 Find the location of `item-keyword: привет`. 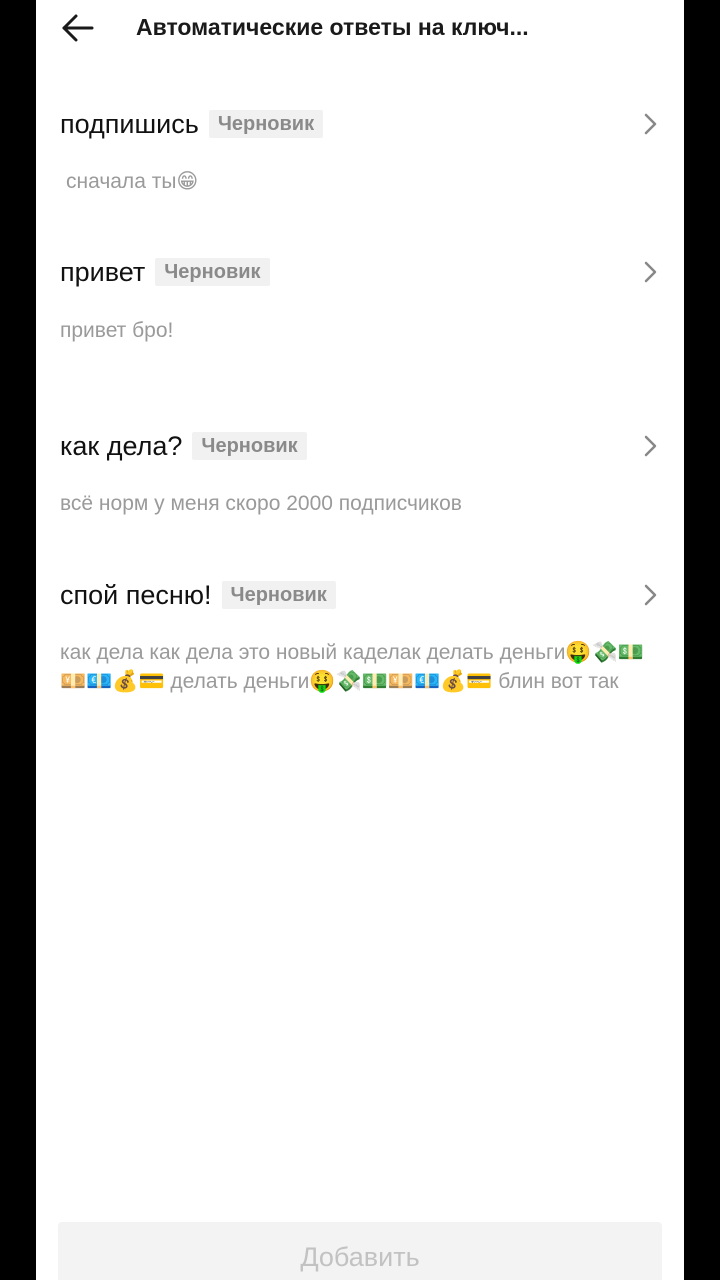

item-keyword: привет is located at coordinates (103, 272).